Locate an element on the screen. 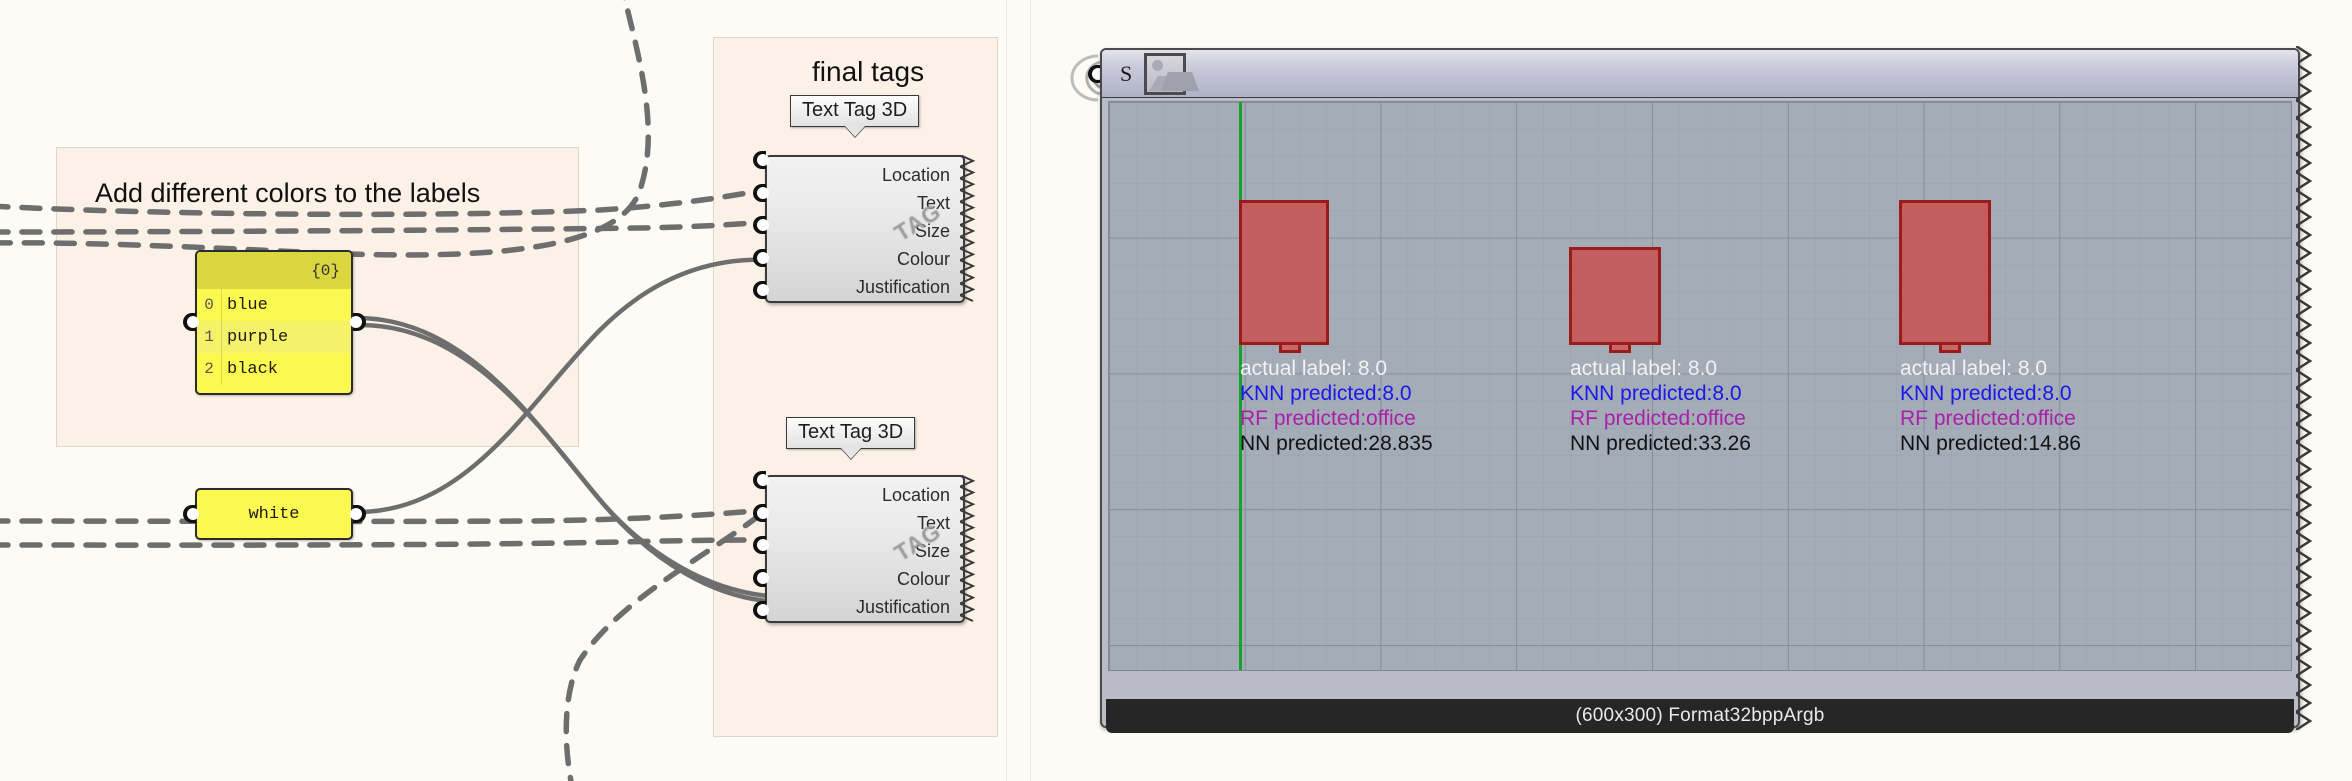  viewport-header: S is located at coordinates (1700, 74).